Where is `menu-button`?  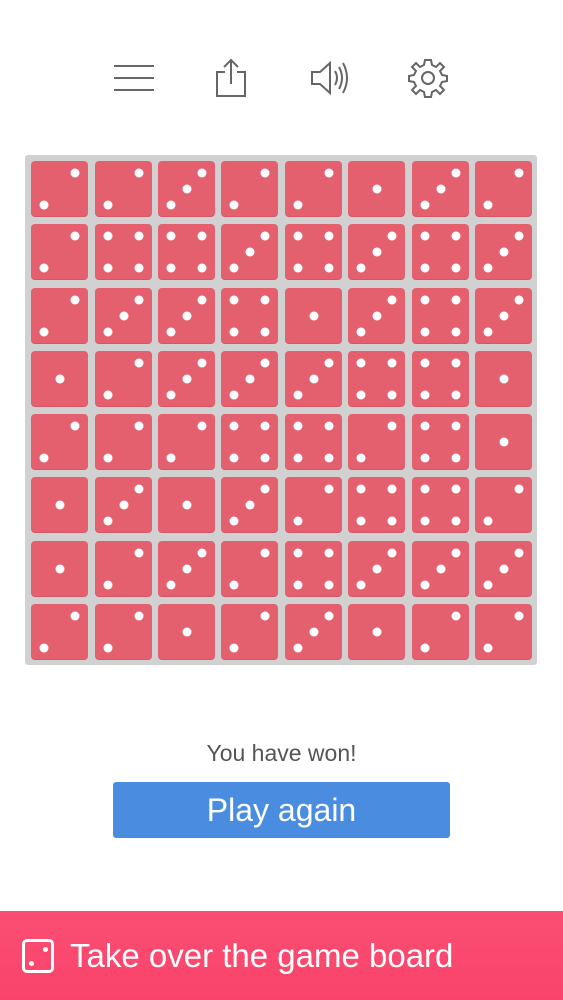
menu-button is located at coordinates (134, 78).